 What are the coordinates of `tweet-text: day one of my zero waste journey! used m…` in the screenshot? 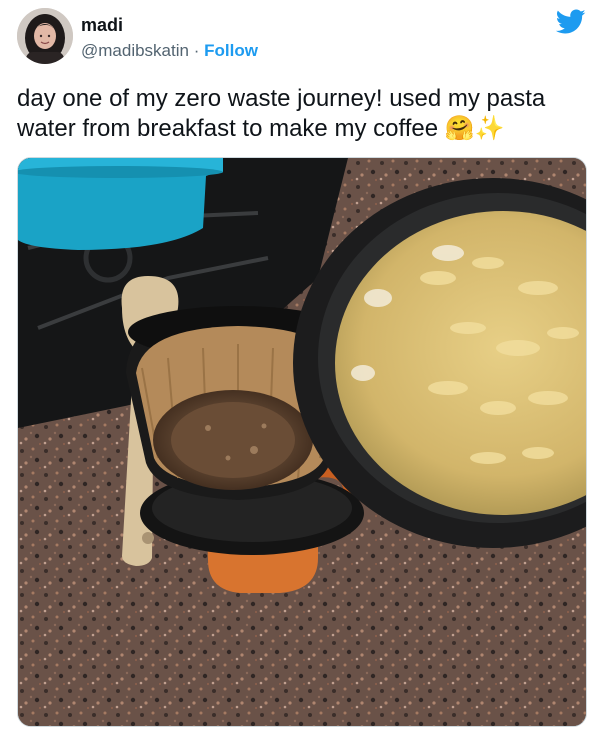 It's located at (281, 113).